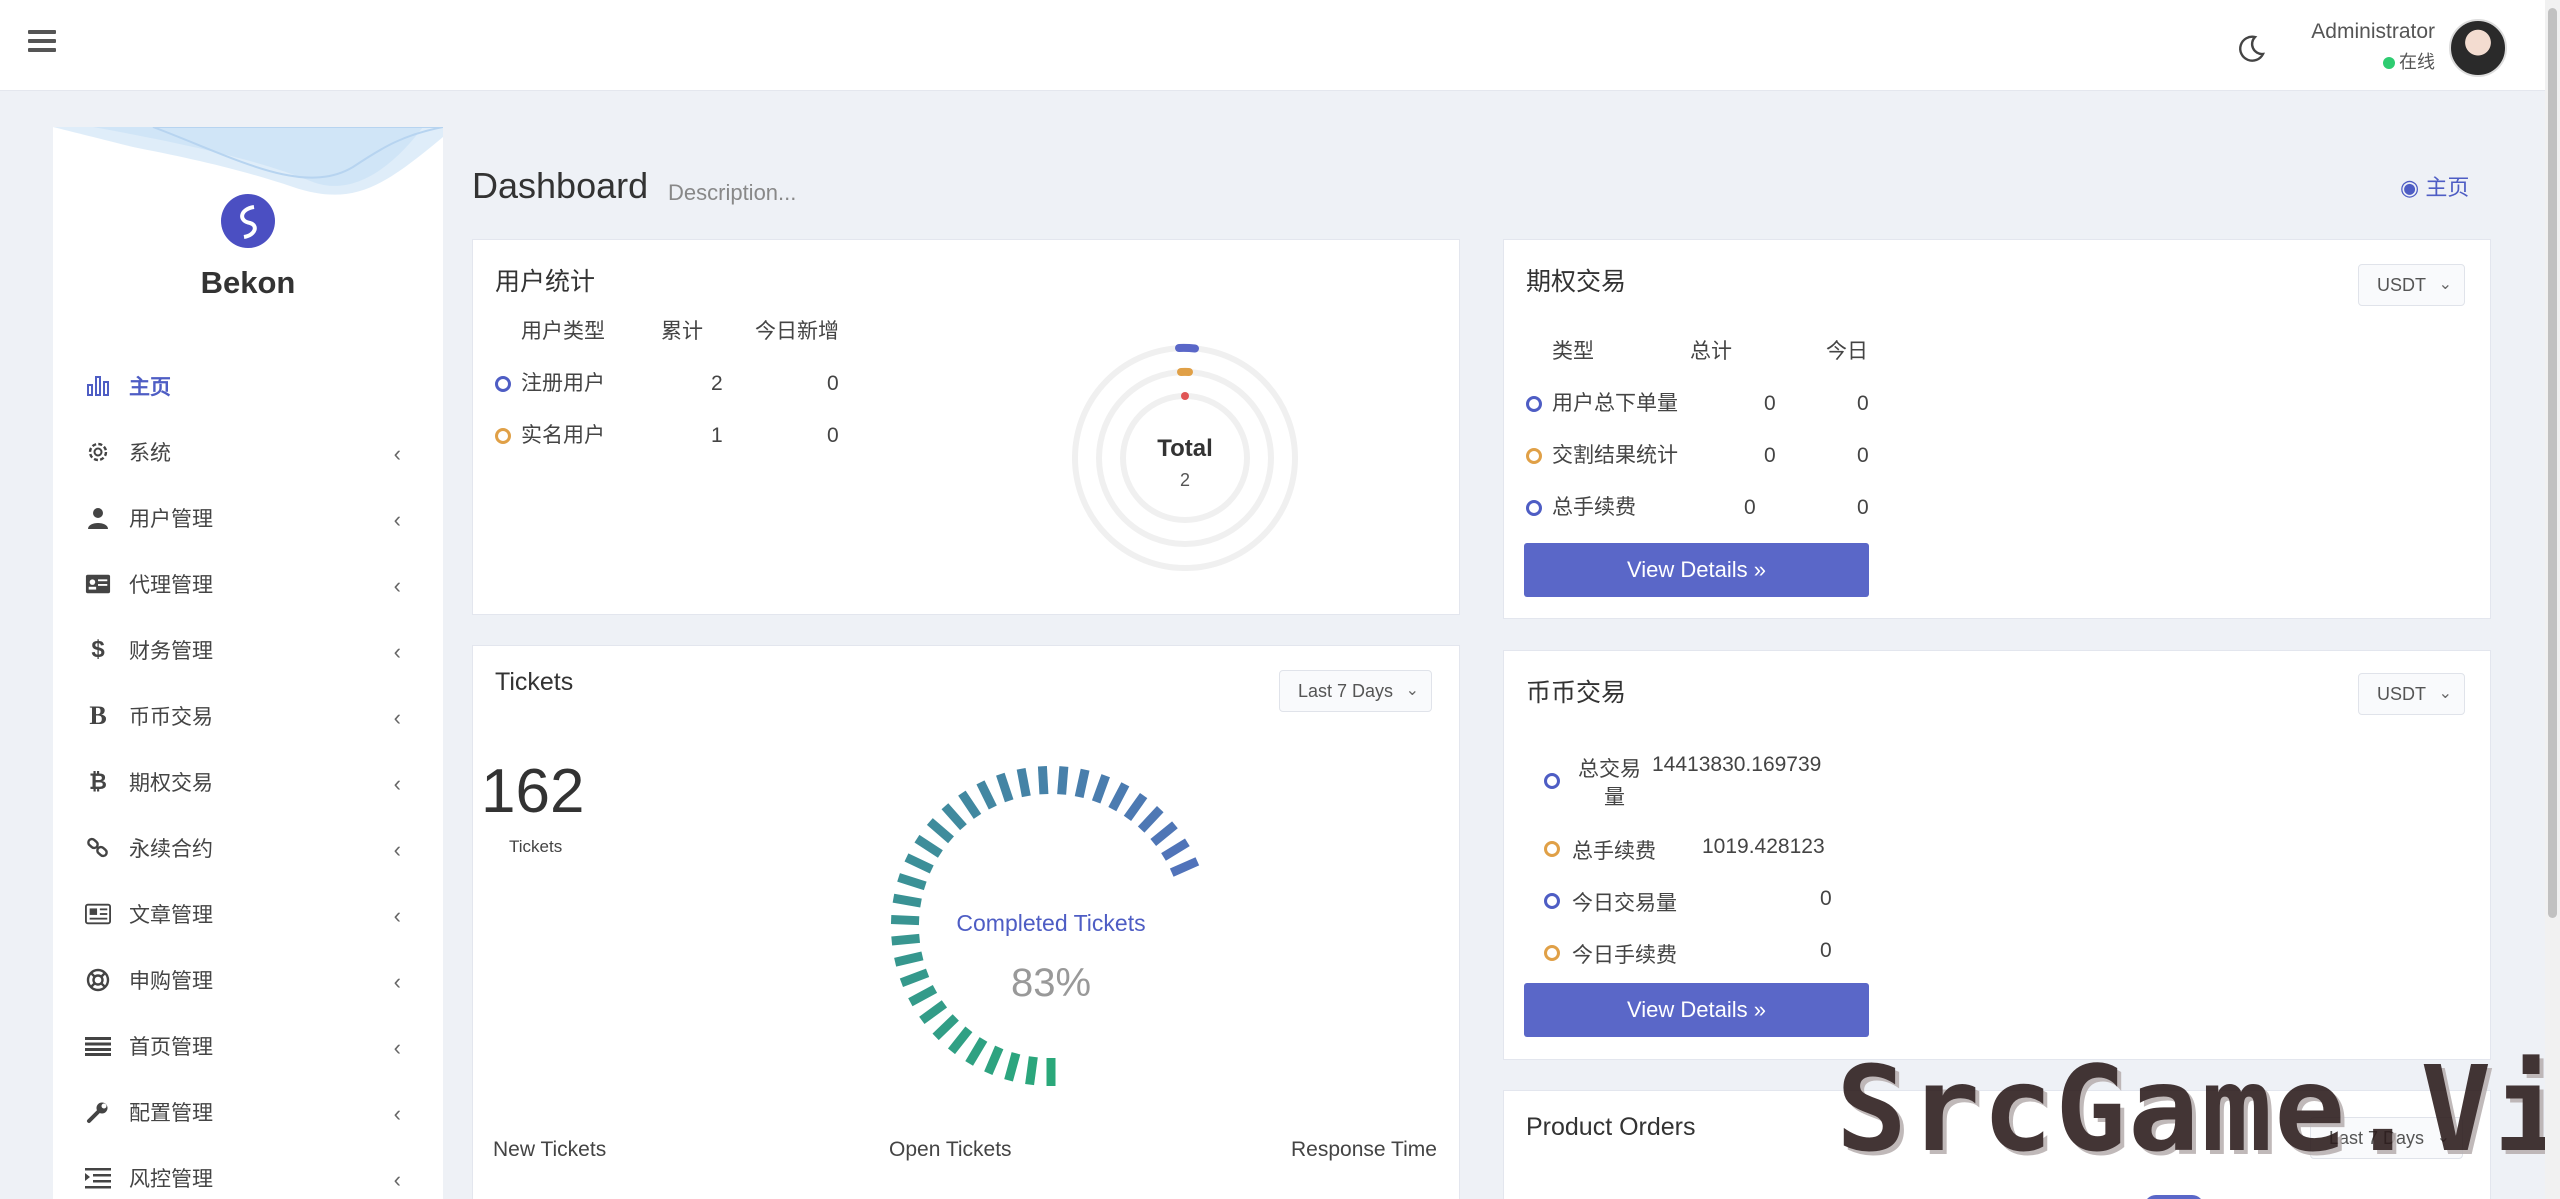 This screenshot has height=1199, width=2560. I want to click on sidebar-item-finance: $ 财务管理 ‹, so click(248, 650).